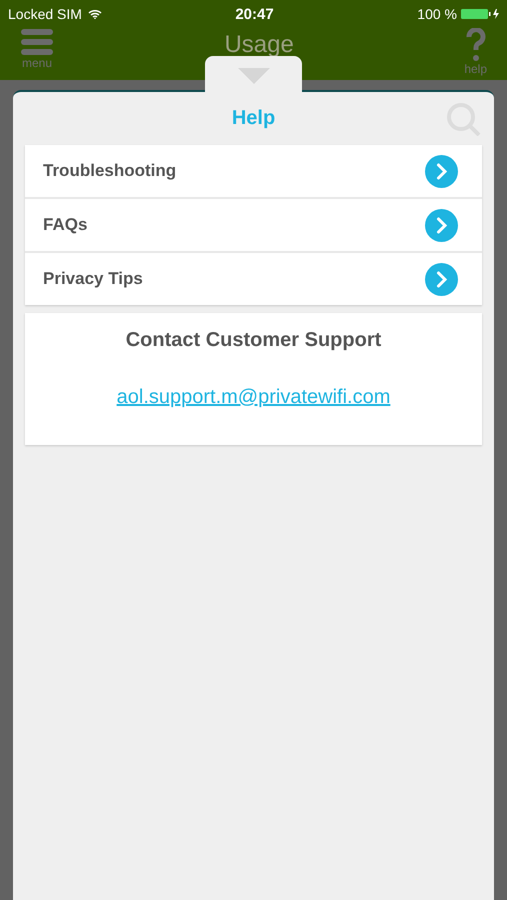 This screenshot has height=900, width=507. I want to click on battery-percent: 100 %, so click(437, 14).